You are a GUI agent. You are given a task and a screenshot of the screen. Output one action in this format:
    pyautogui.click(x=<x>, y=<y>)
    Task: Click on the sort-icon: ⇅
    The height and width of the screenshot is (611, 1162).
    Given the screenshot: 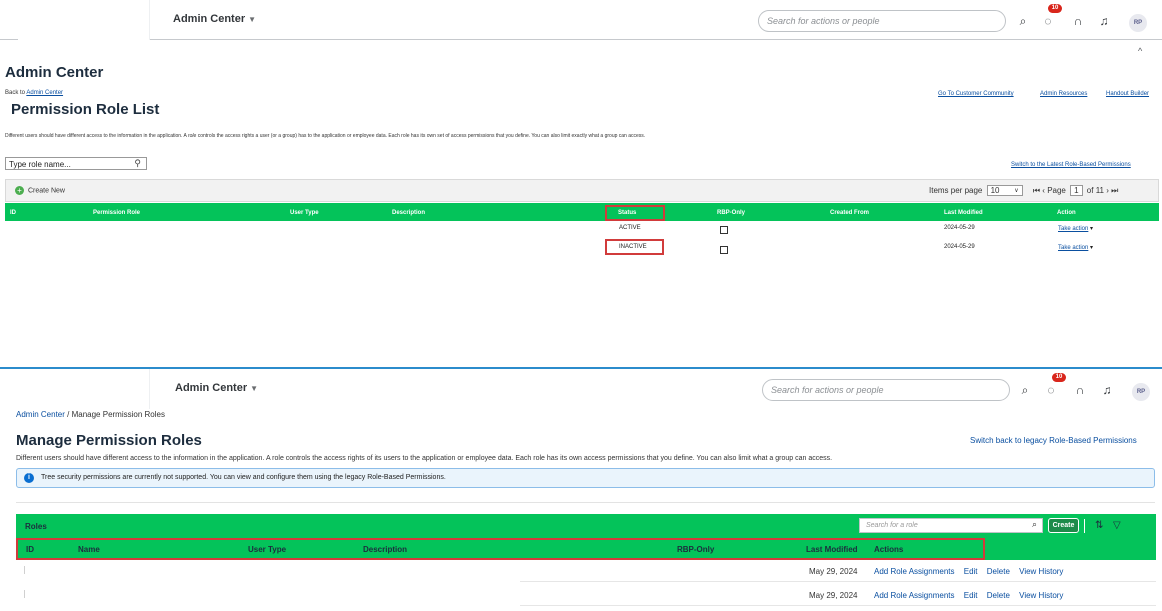 What is the action you would take?
    pyautogui.click(x=1099, y=525)
    